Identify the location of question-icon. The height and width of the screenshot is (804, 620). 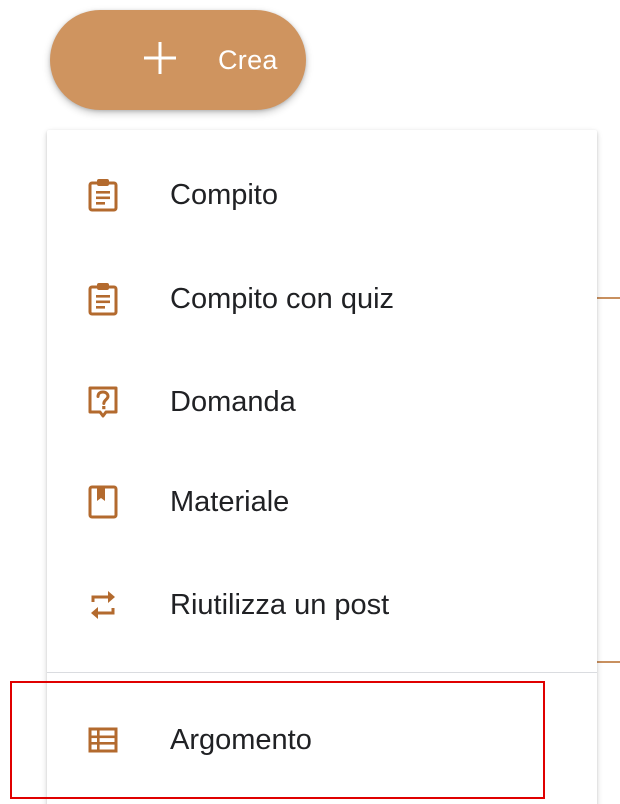
(103, 402).